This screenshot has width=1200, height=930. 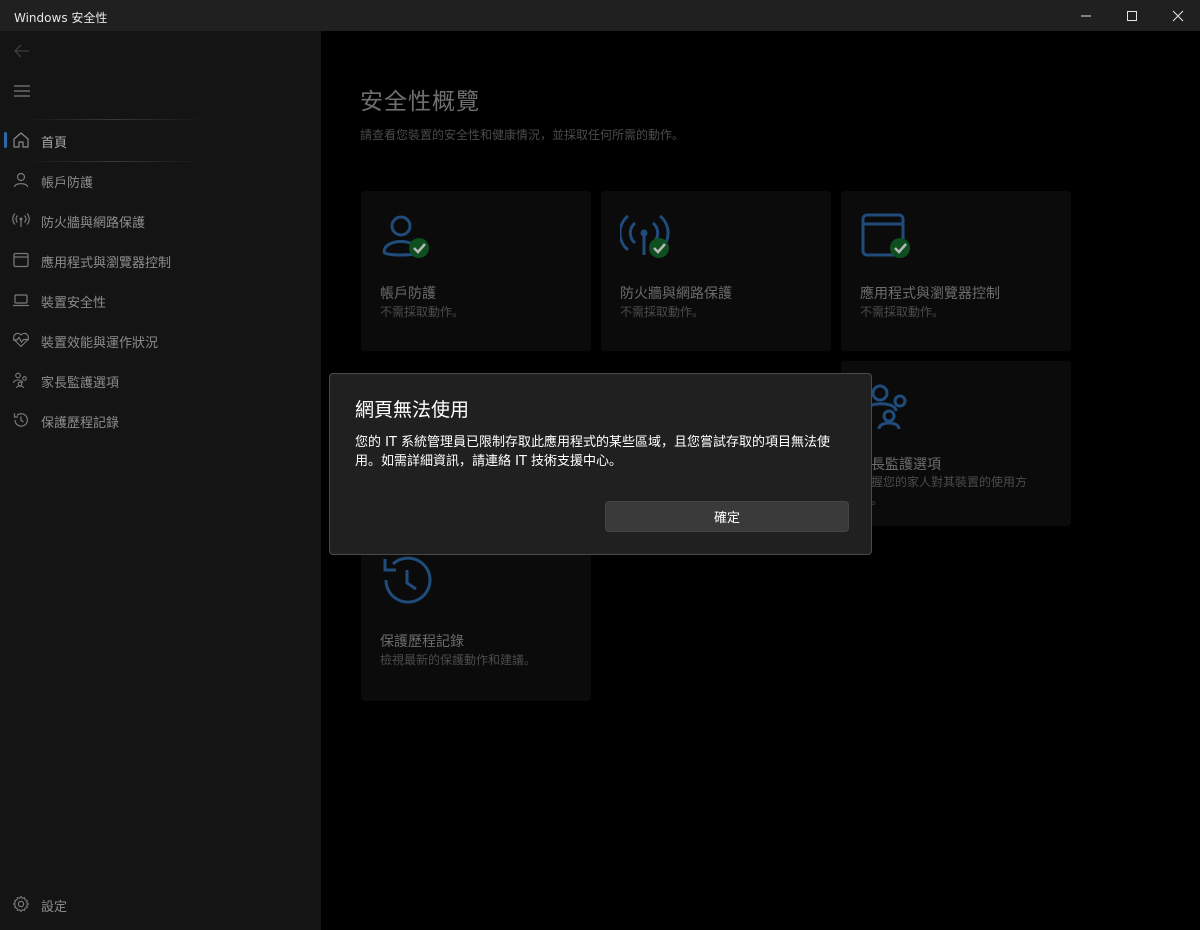 What do you see at coordinates (888, 239) in the screenshot?
I see `app-window-check-icon` at bounding box center [888, 239].